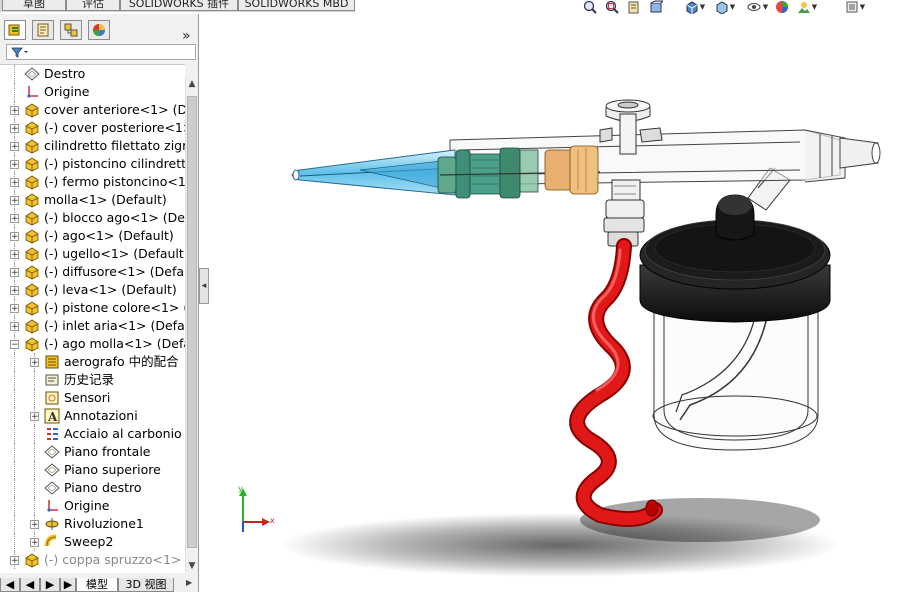  What do you see at coordinates (15, 30) in the screenshot?
I see `featuremanager-tree-icon` at bounding box center [15, 30].